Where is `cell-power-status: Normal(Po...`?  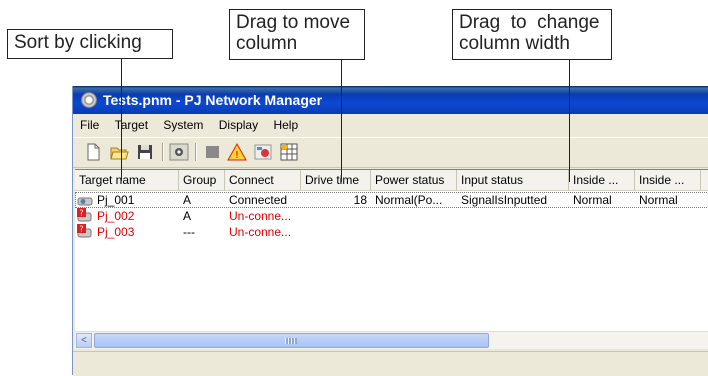 cell-power-status: Normal(Po... is located at coordinates (409, 200).